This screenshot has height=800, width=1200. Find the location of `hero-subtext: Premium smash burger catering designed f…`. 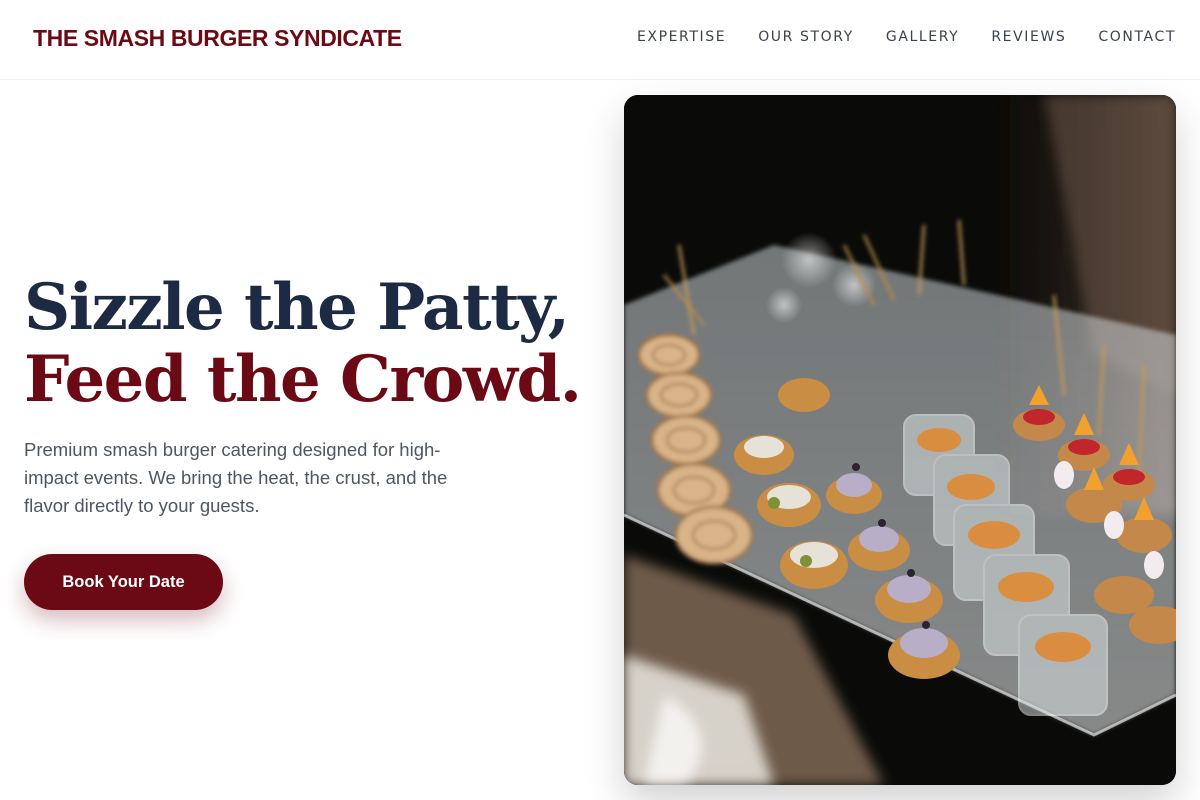

hero-subtext: Premium smash burger catering designed f… is located at coordinates (236, 477).